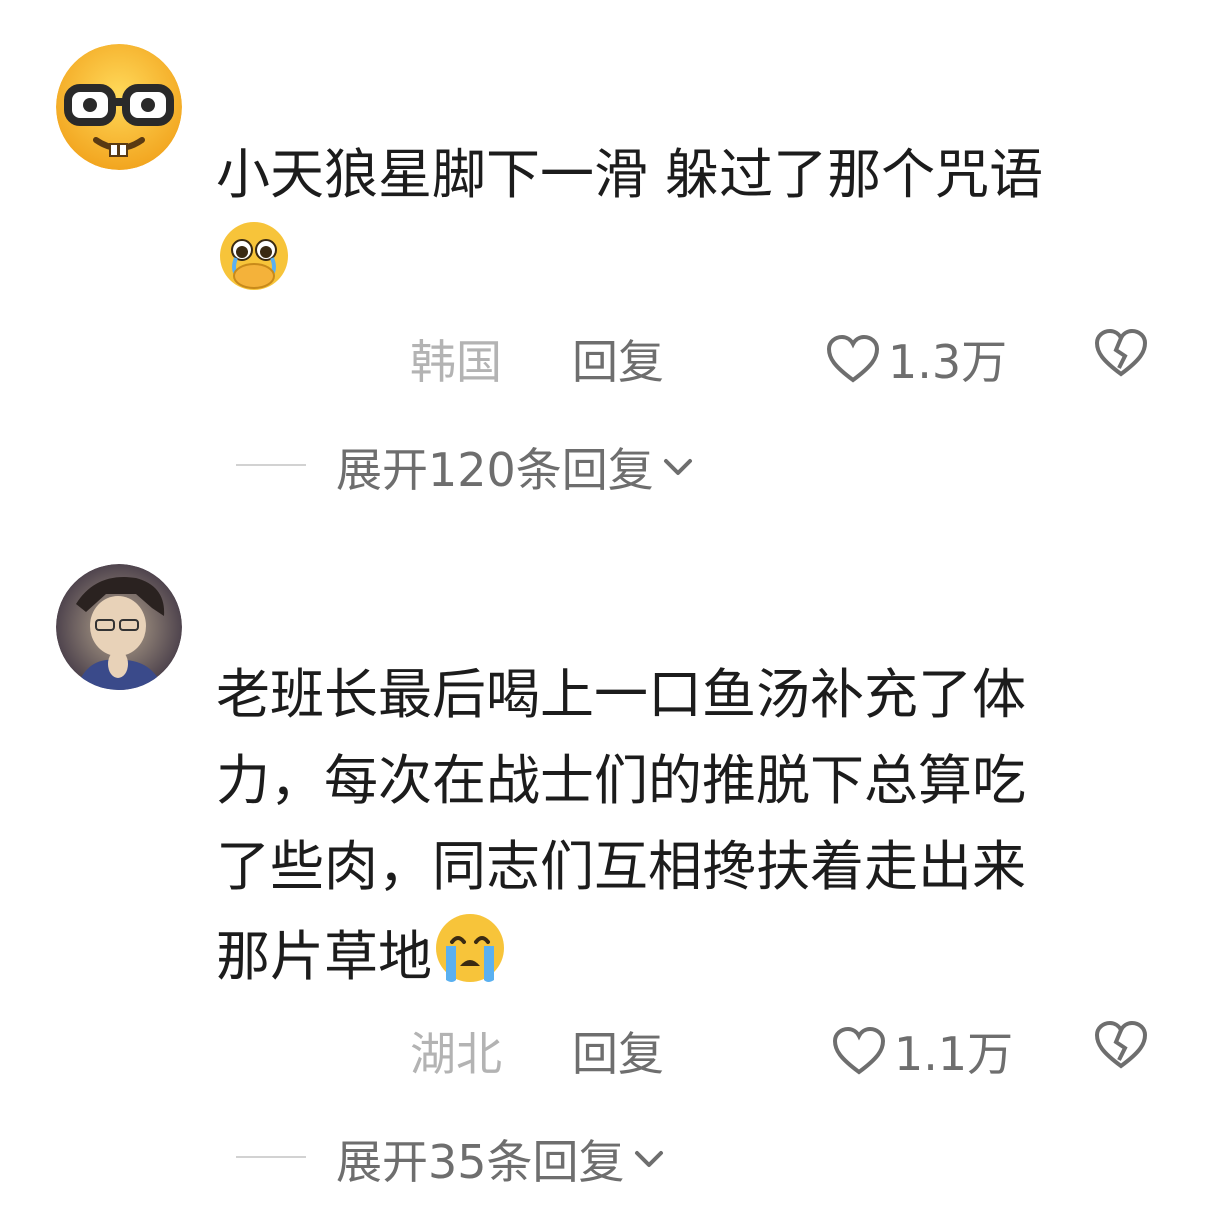 This screenshot has width=1216, height=1212. I want to click on location-label: 韩国, so click(456, 362).